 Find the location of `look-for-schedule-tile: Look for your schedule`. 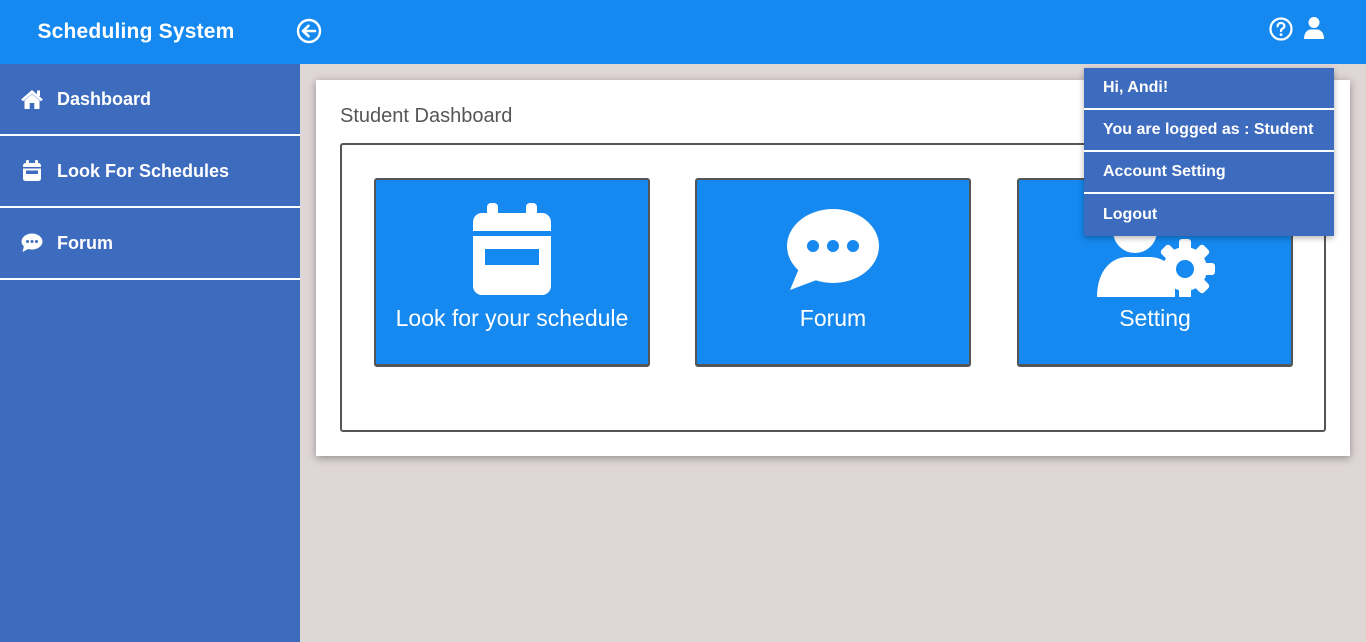

look-for-schedule-tile: Look for your schedule is located at coordinates (512, 272).